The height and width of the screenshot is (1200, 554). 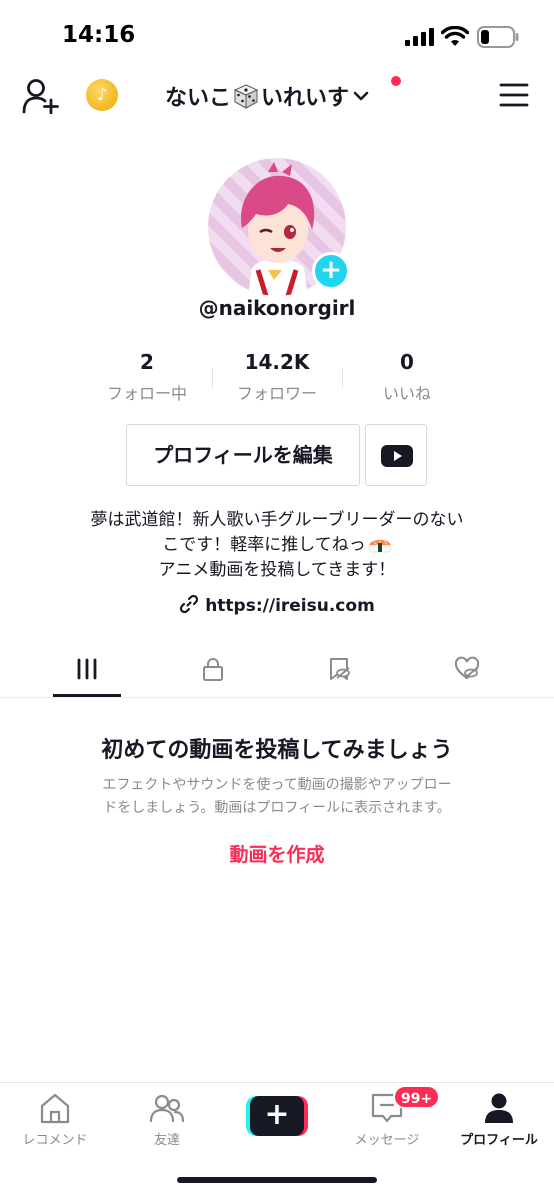 I want to click on youtube-icon, so click(x=397, y=456).